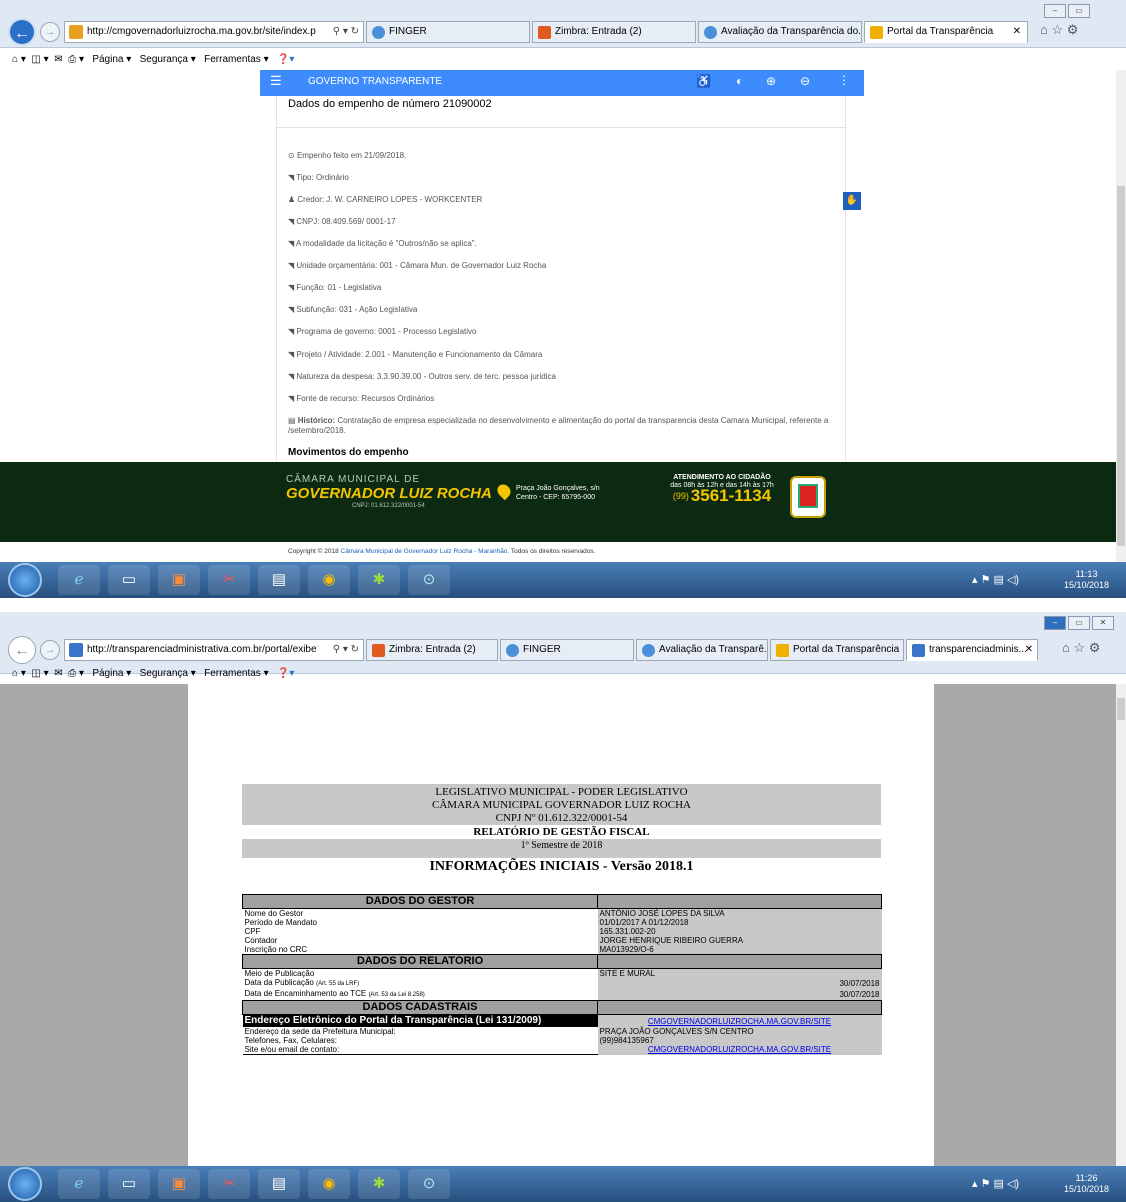 Image resolution: width=1126 pixels, height=1202 pixels. I want to click on table-row: CPF 165.331.002-20, so click(562, 931).